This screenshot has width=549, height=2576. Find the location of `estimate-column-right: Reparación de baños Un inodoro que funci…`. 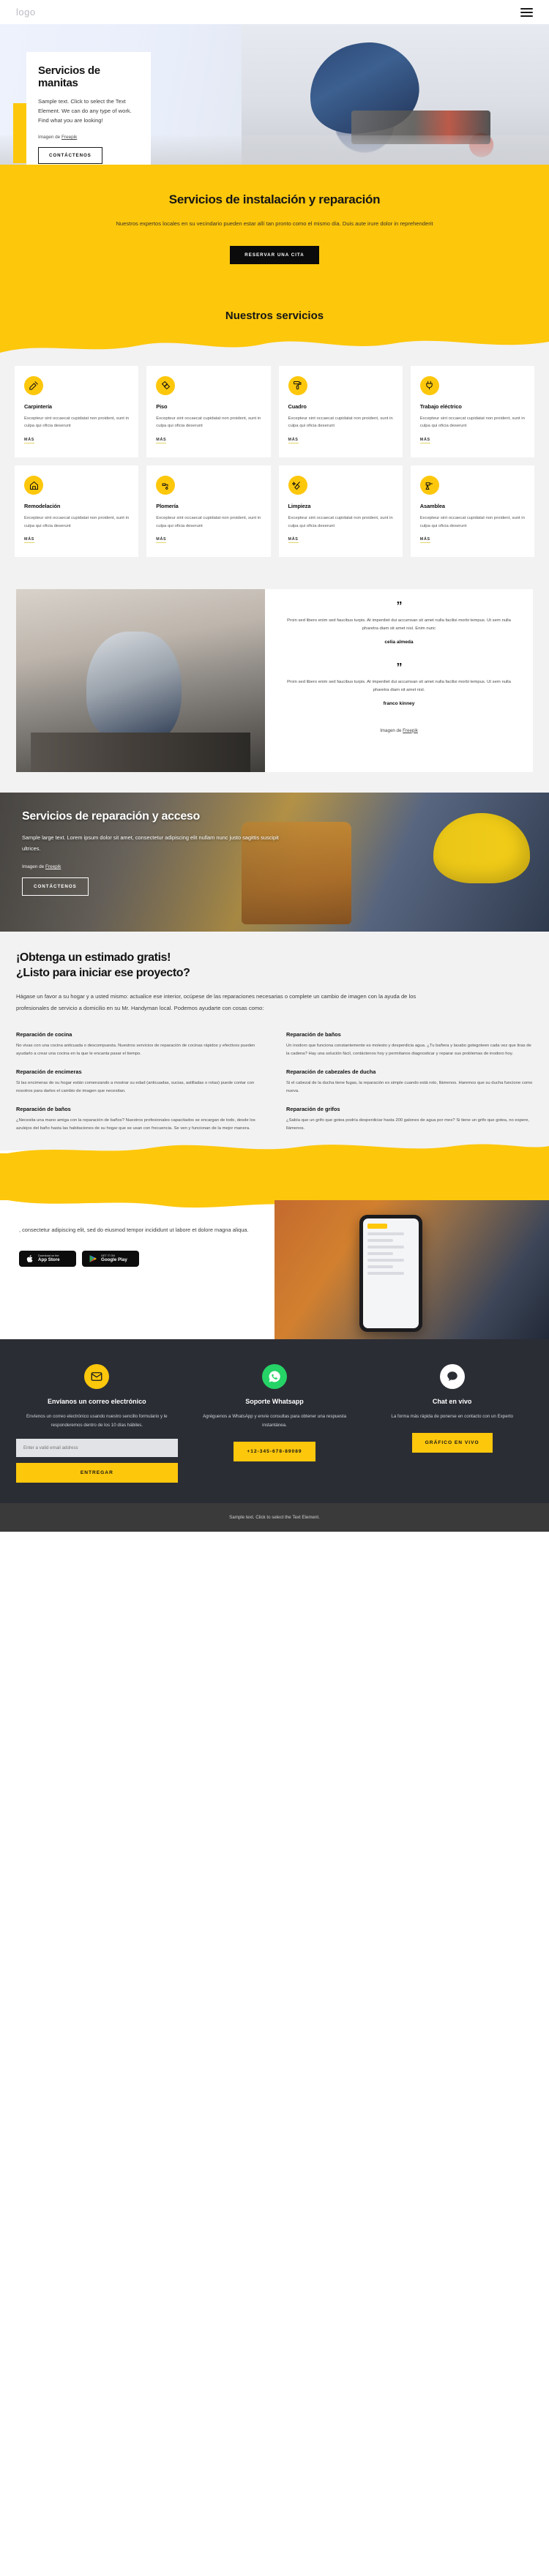

estimate-column-right: Reparación de baños Un inodoro que funci… is located at coordinates (409, 1087).